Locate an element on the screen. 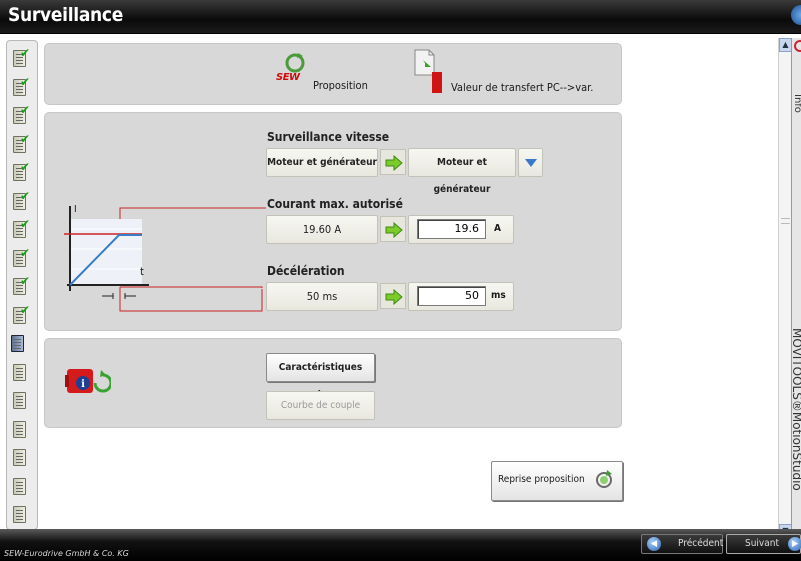 Image resolution: width=801 pixels, height=561 pixels. previous-button: ◀ Précédent is located at coordinates (682, 544).